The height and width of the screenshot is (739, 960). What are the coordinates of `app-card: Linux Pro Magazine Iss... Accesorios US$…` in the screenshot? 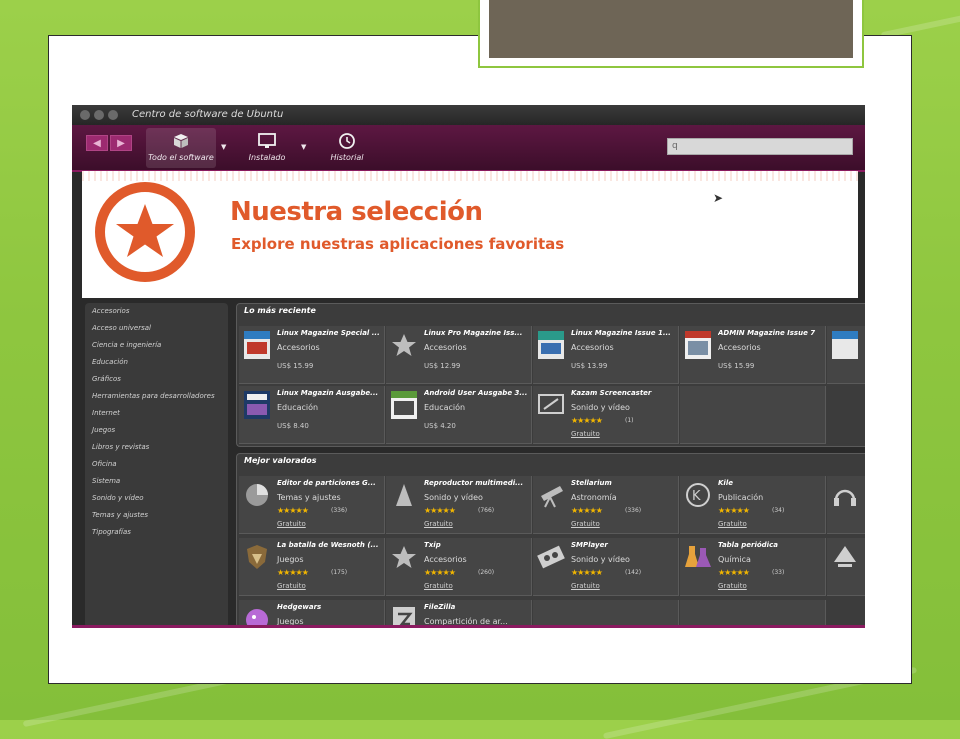 It's located at (459, 355).